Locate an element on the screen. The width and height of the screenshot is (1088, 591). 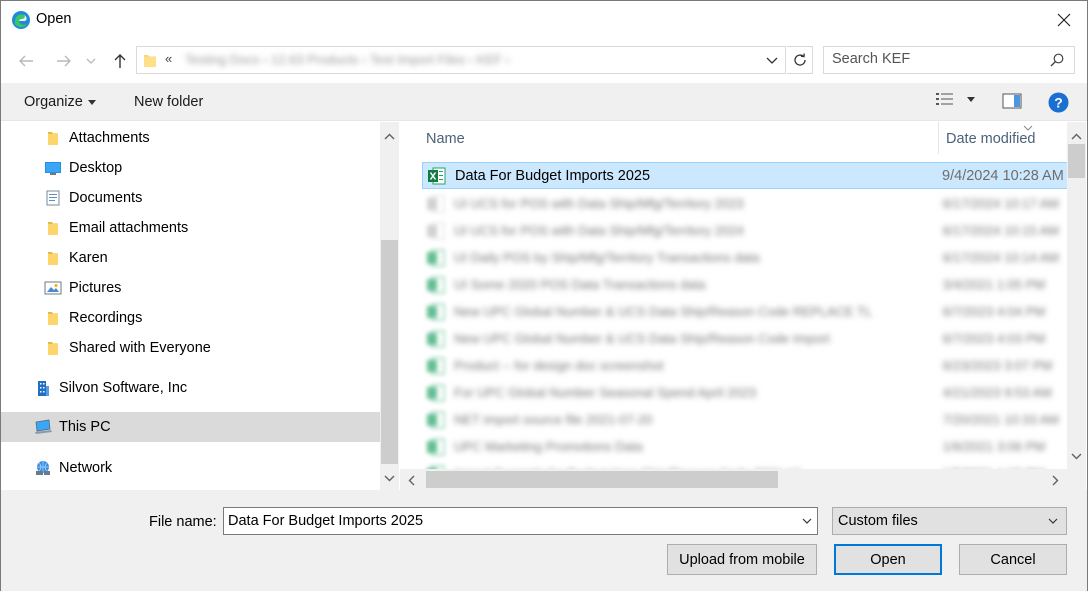
network-icon is located at coordinates (43, 468).